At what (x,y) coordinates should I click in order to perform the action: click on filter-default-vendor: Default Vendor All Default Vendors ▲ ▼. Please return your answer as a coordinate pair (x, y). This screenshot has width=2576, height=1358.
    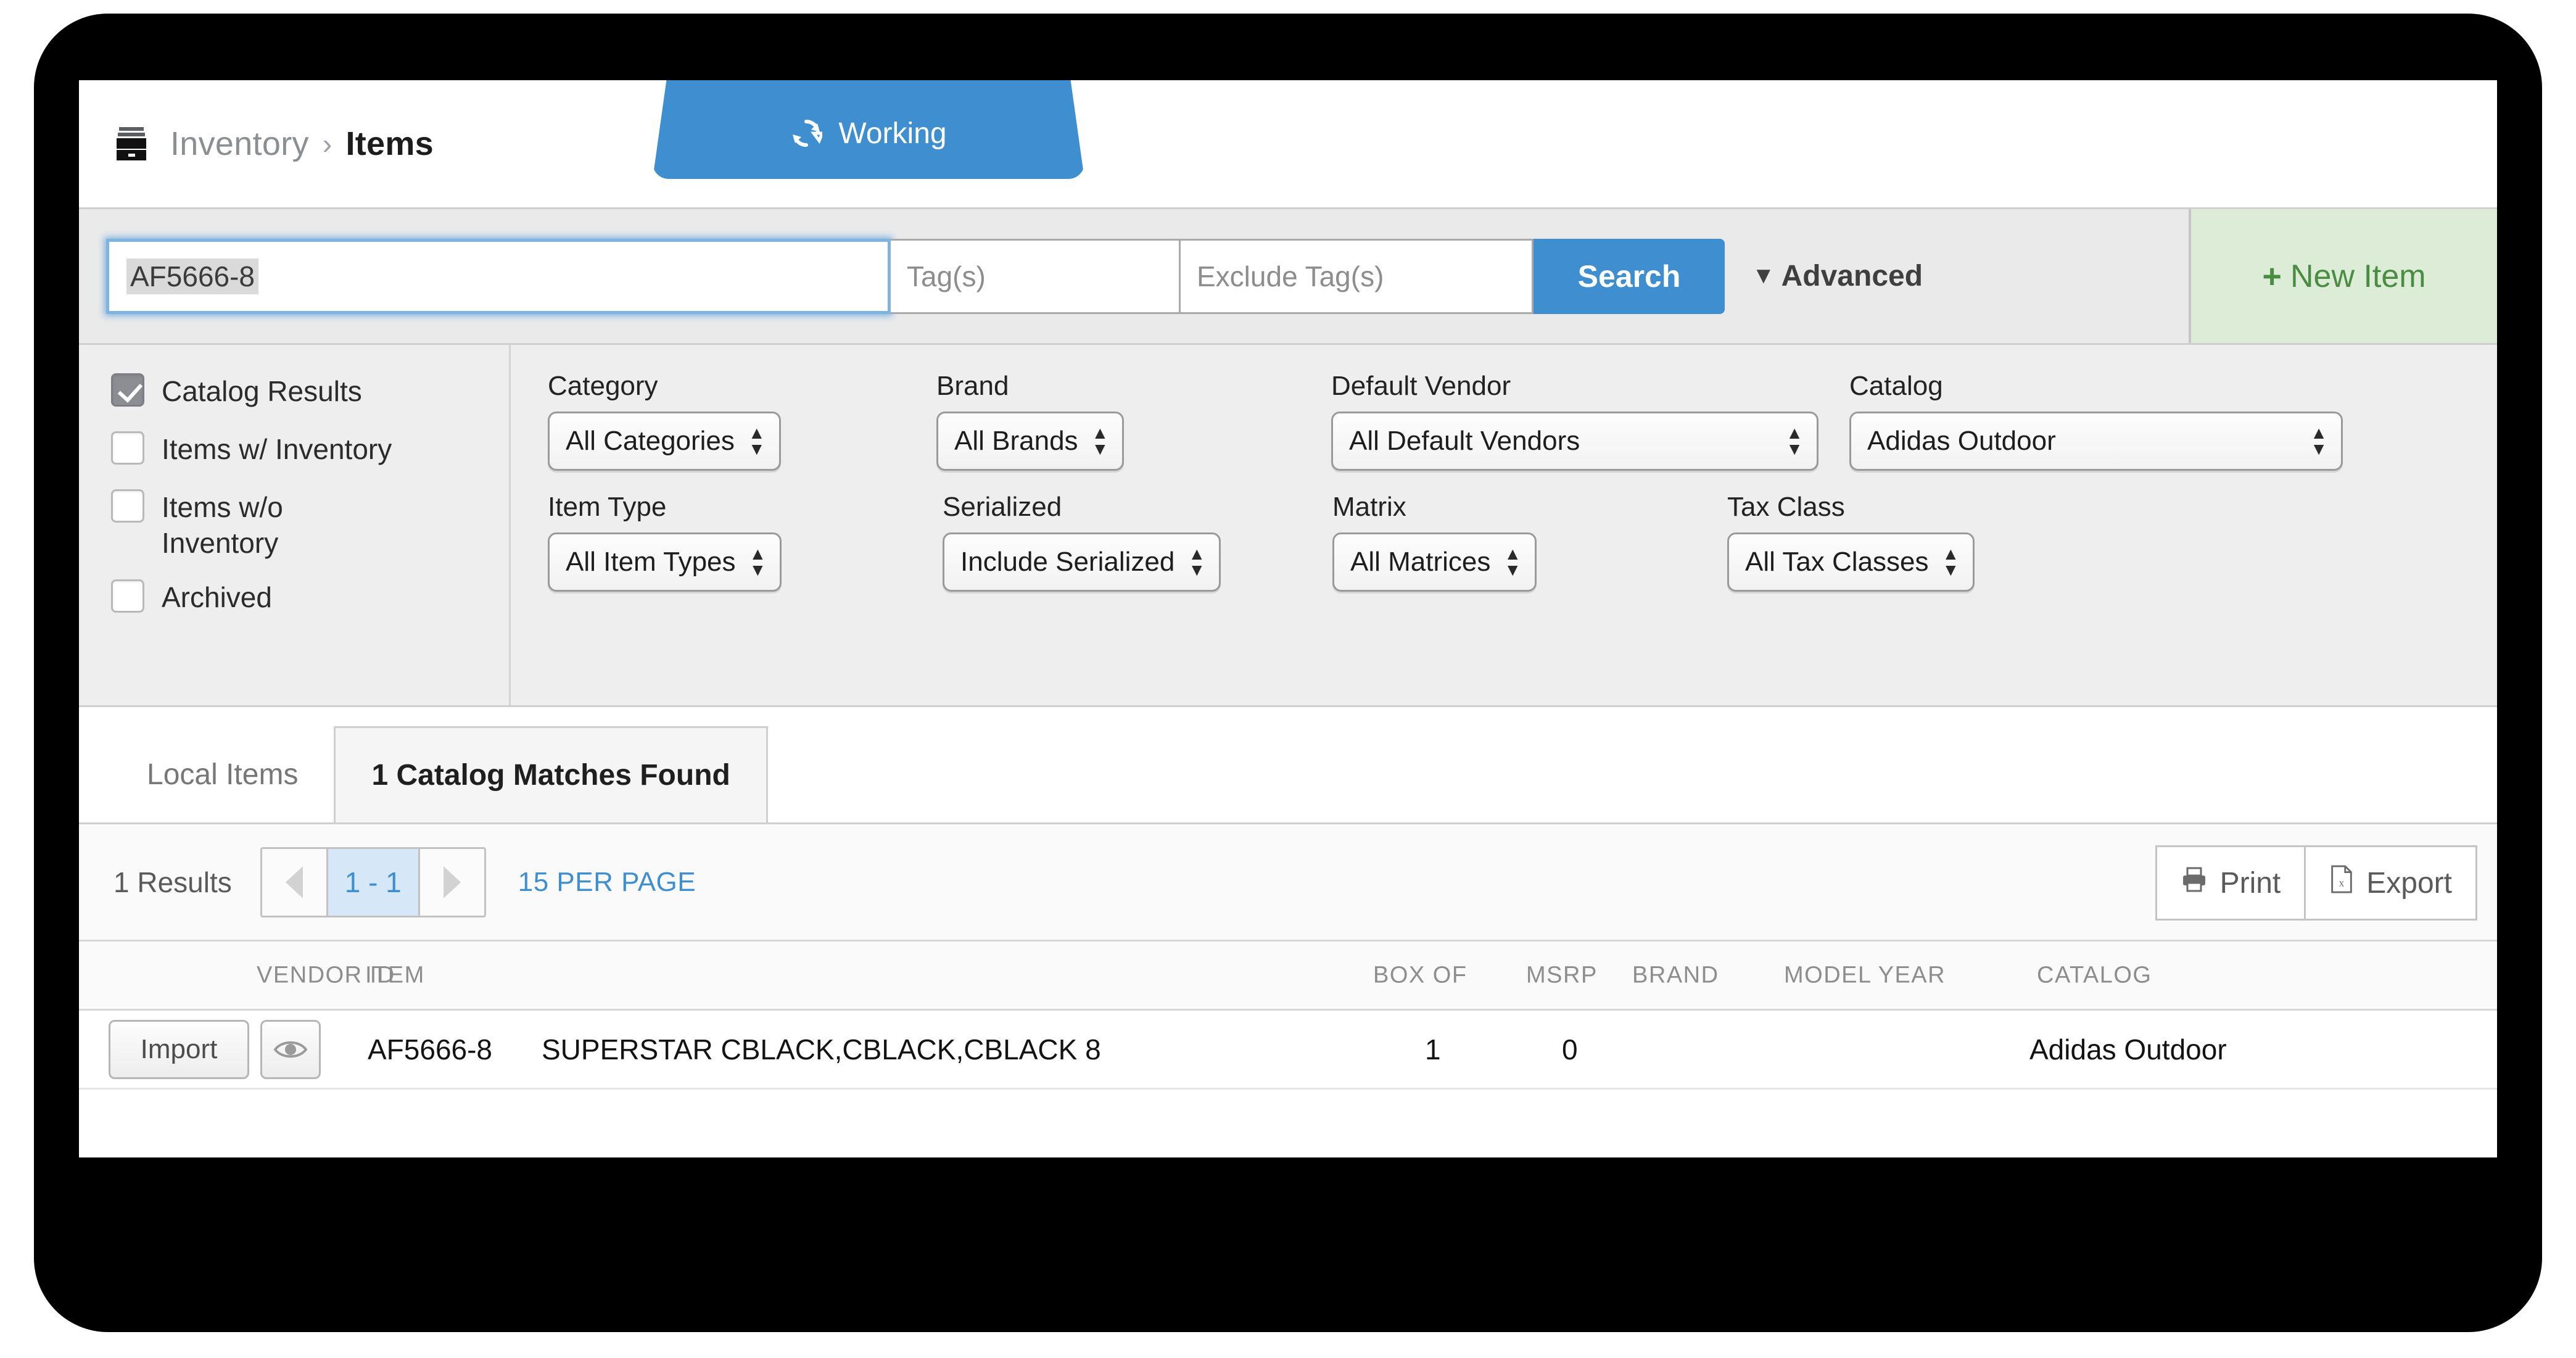
    Looking at the image, I should click on (1590, 421).